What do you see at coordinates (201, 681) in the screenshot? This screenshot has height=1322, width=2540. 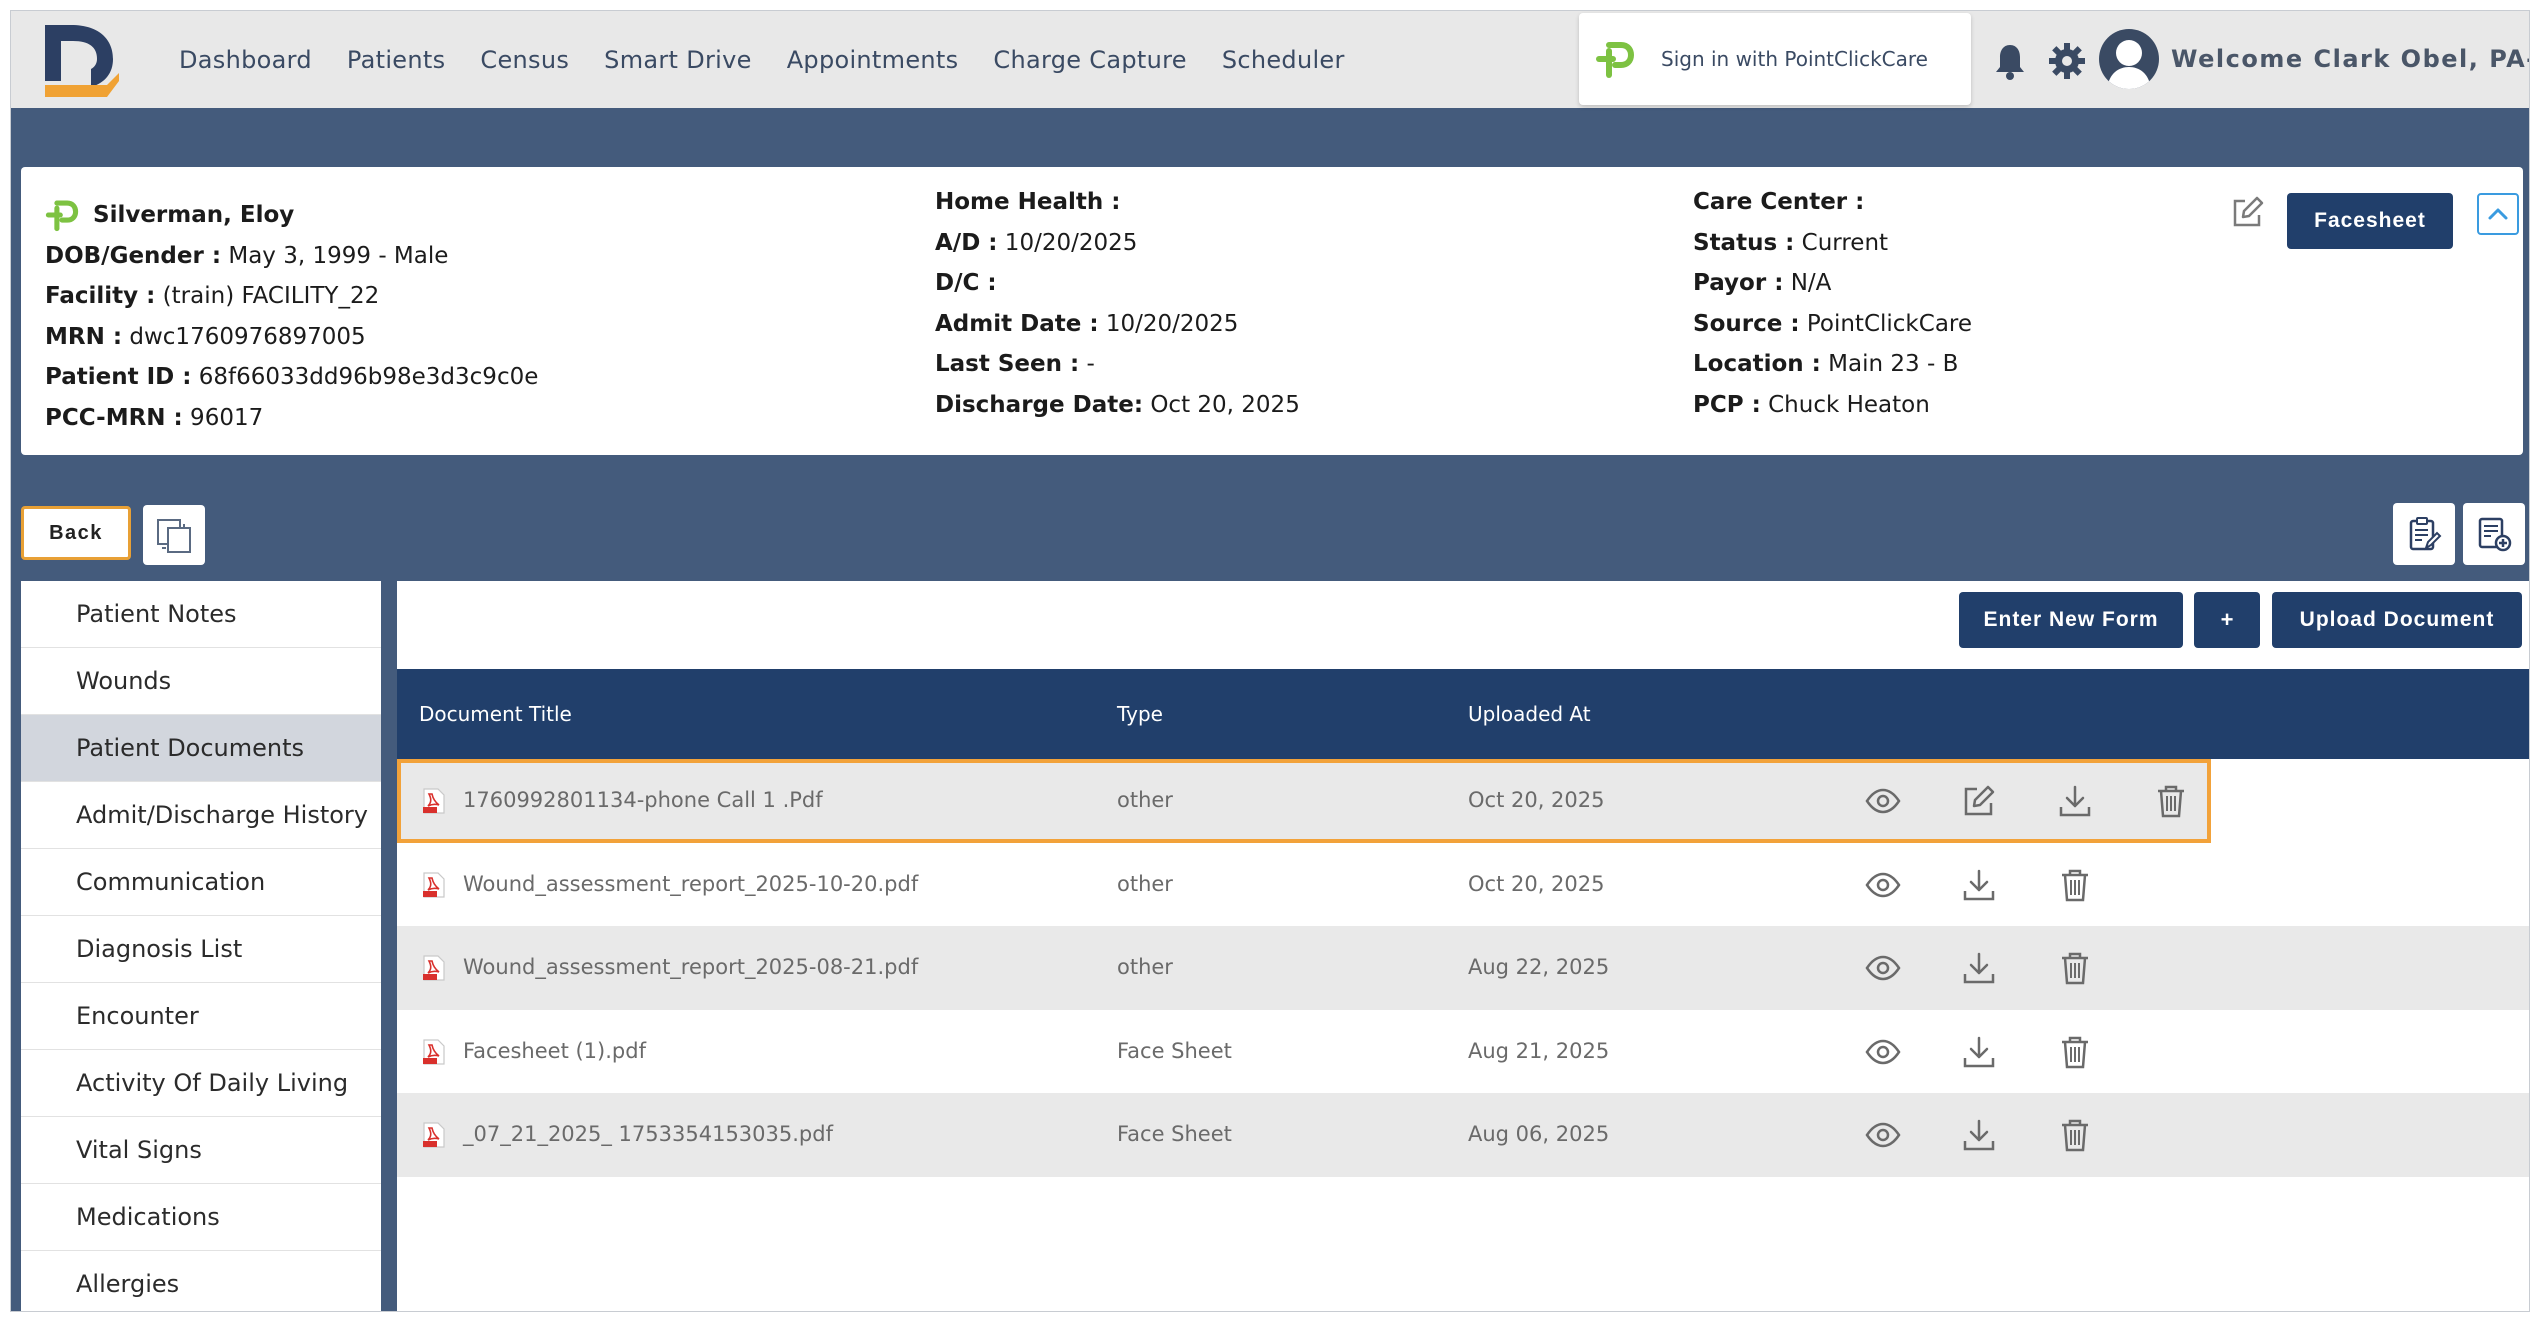 I see `sidebar-item-wounds: Wounds` at bounding box center [201, 681].